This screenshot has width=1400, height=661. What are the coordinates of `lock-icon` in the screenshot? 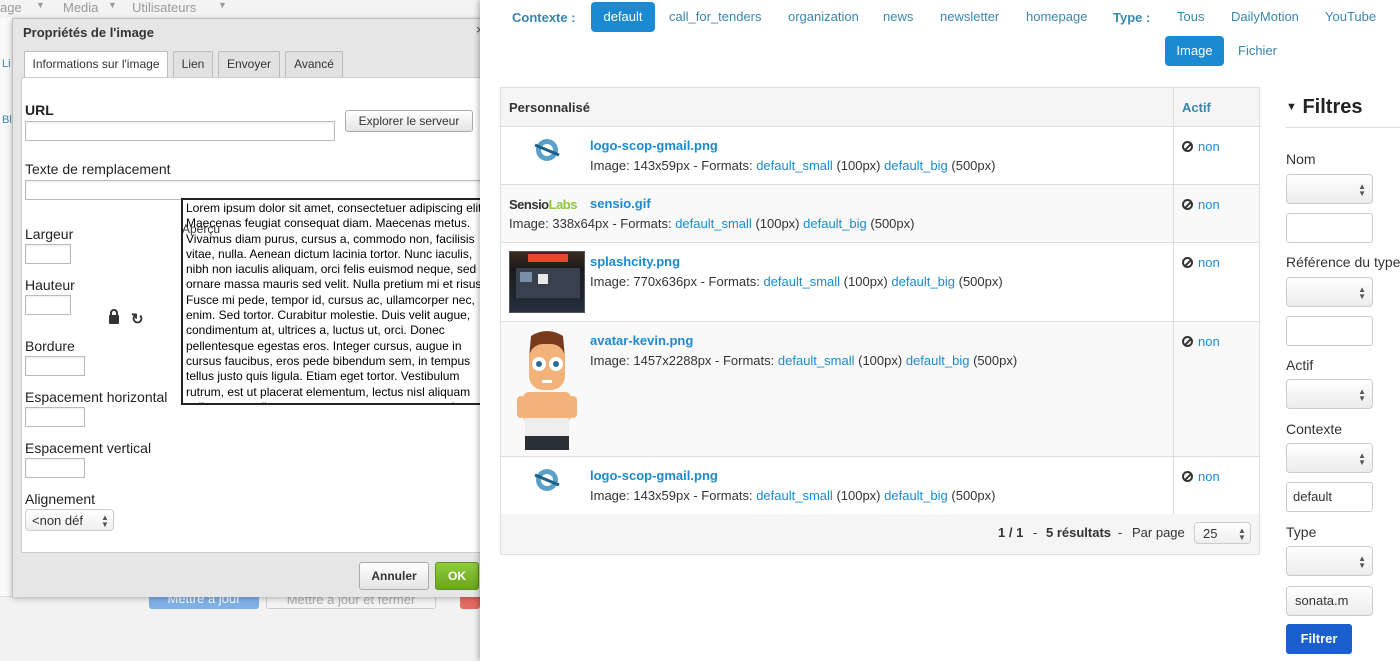 It's located at (114, 316).